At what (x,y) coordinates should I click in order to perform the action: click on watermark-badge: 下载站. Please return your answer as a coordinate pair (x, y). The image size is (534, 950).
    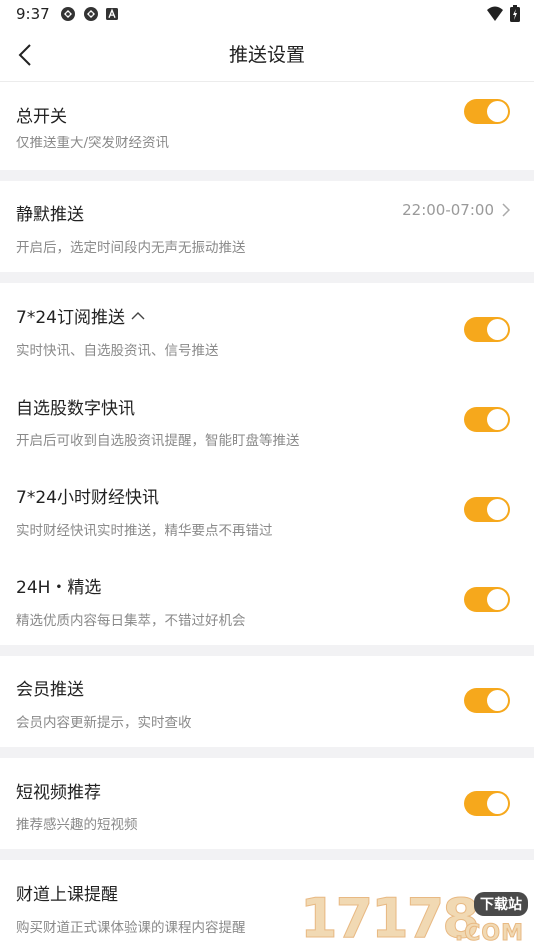
    Looking at the image, I should click on (501, 904).